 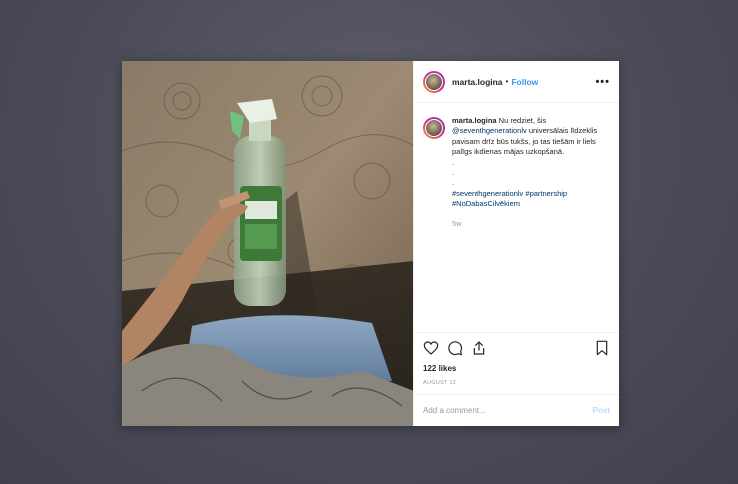 I want to click on mention-link: @seventhgenerationlv, so click(x=489, y=130).